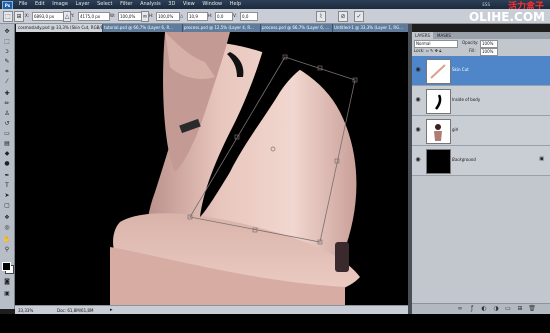  Describe the element at coordinates (168, 16) in the screenshot. I see `height-field: 100,0%` at that location.